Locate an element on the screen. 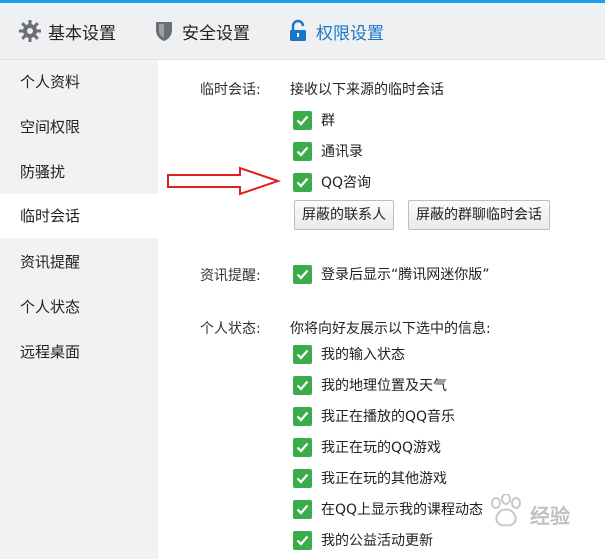 Image resolution: width=605 pixels, height=559 pixels. tab-basic-settings: 基本设置 is located at coordinates (67, 31).